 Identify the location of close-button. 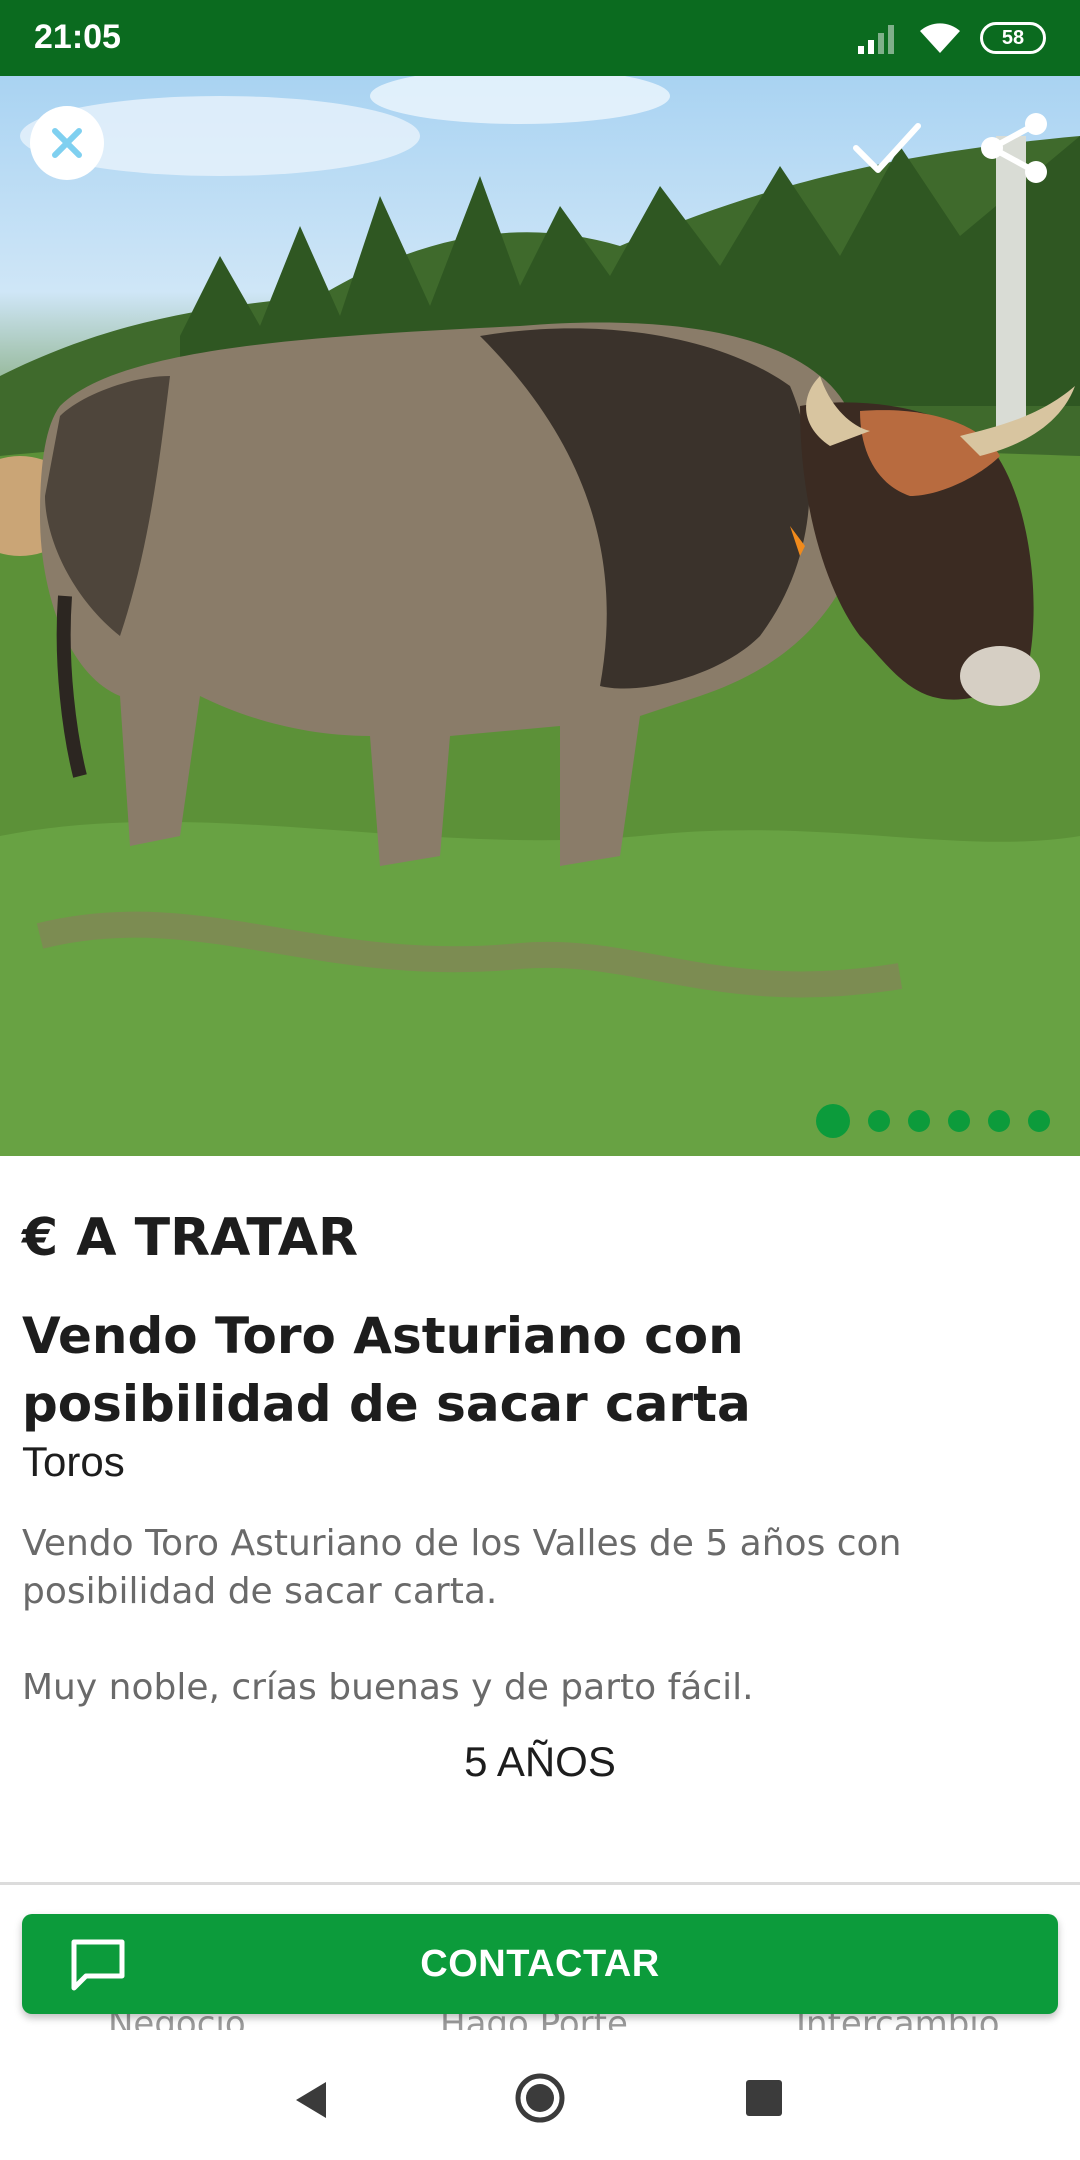
(67, 143).